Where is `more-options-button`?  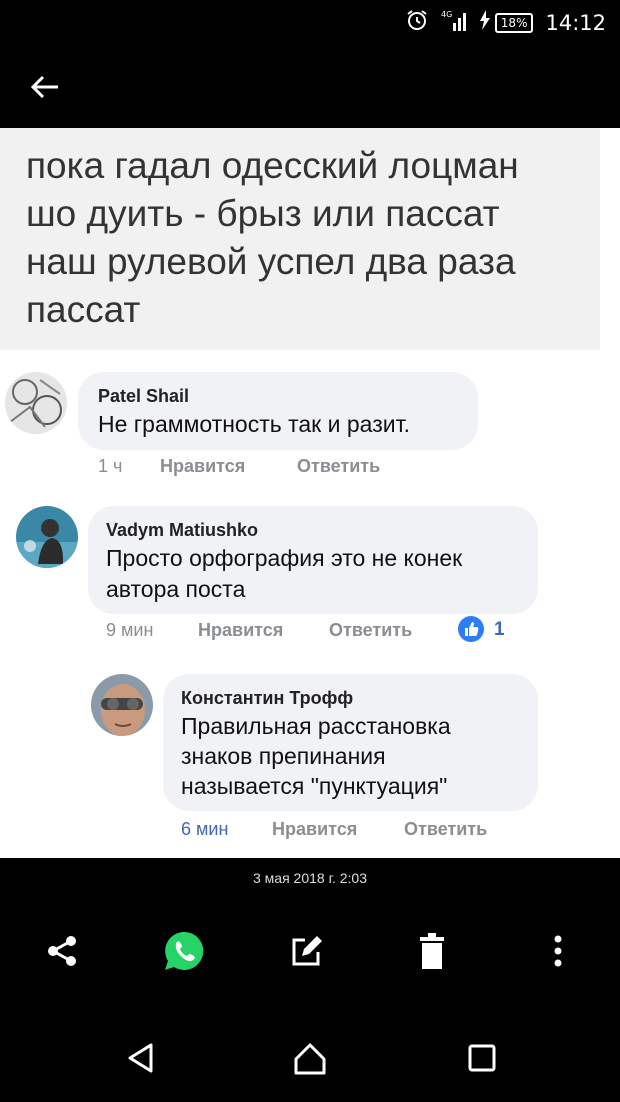
more-options-button is located at coordinates (558, 951).